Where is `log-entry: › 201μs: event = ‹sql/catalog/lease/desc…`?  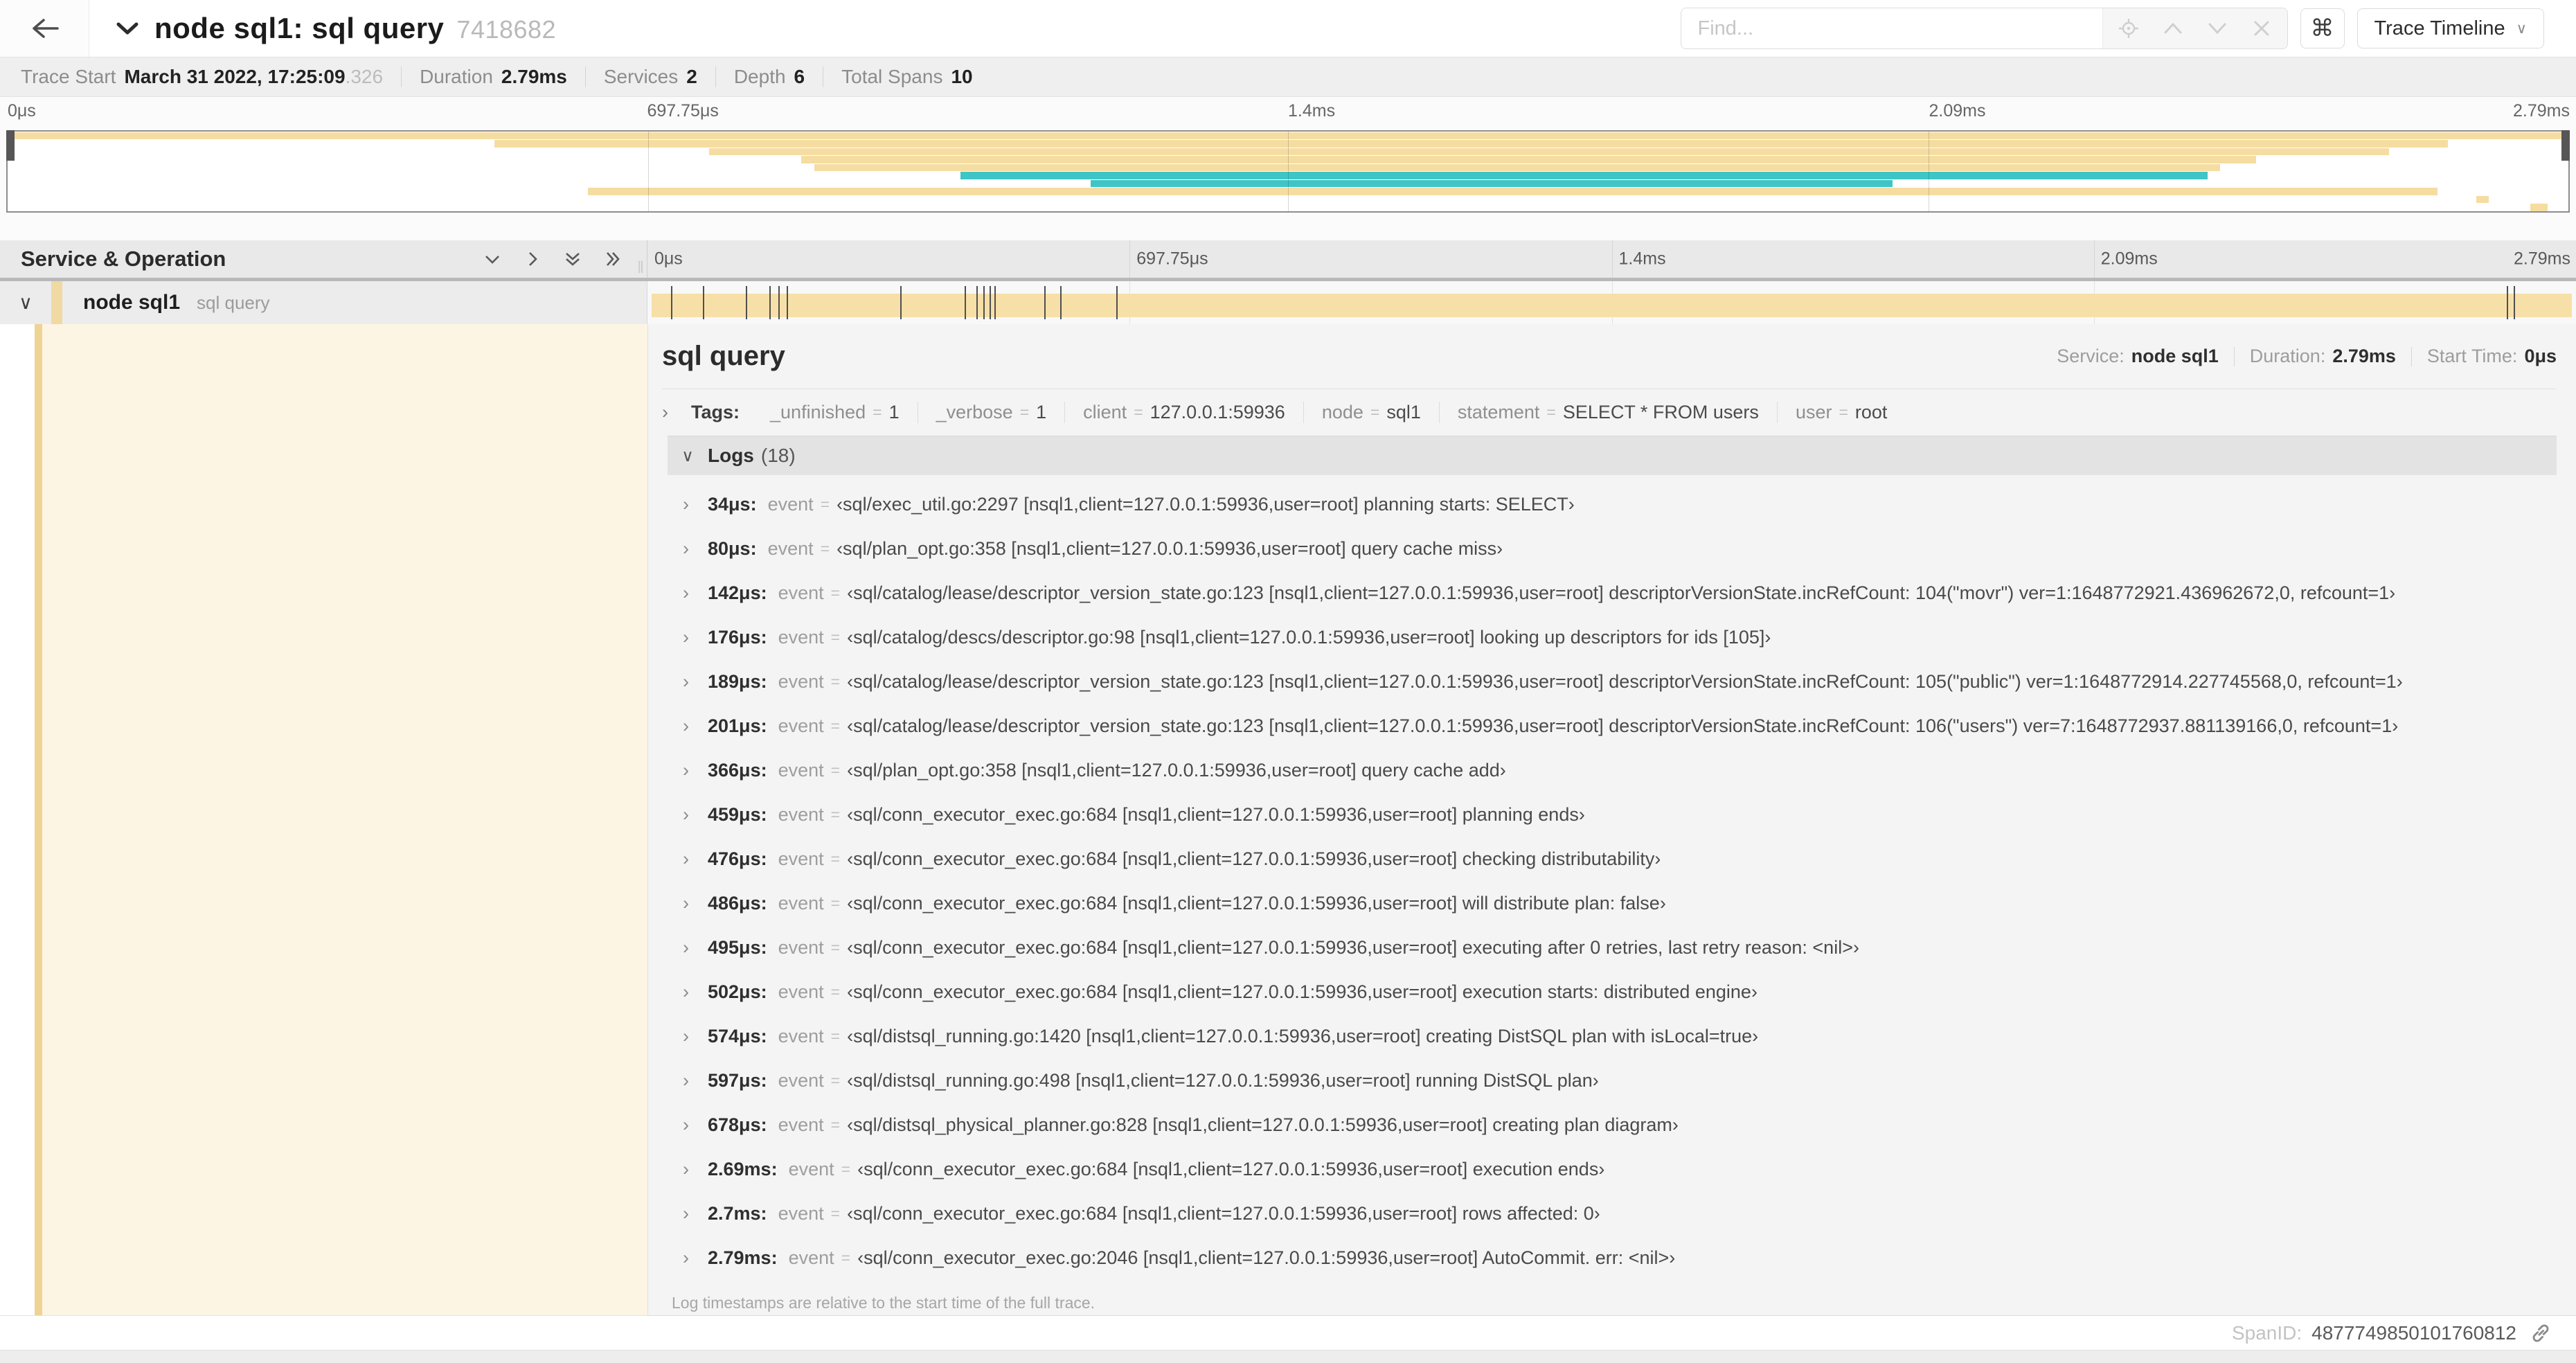
log-entry: › 201μs: event = ‹sql/catalog/lease/desc… is located at coordinates (1612, 726).